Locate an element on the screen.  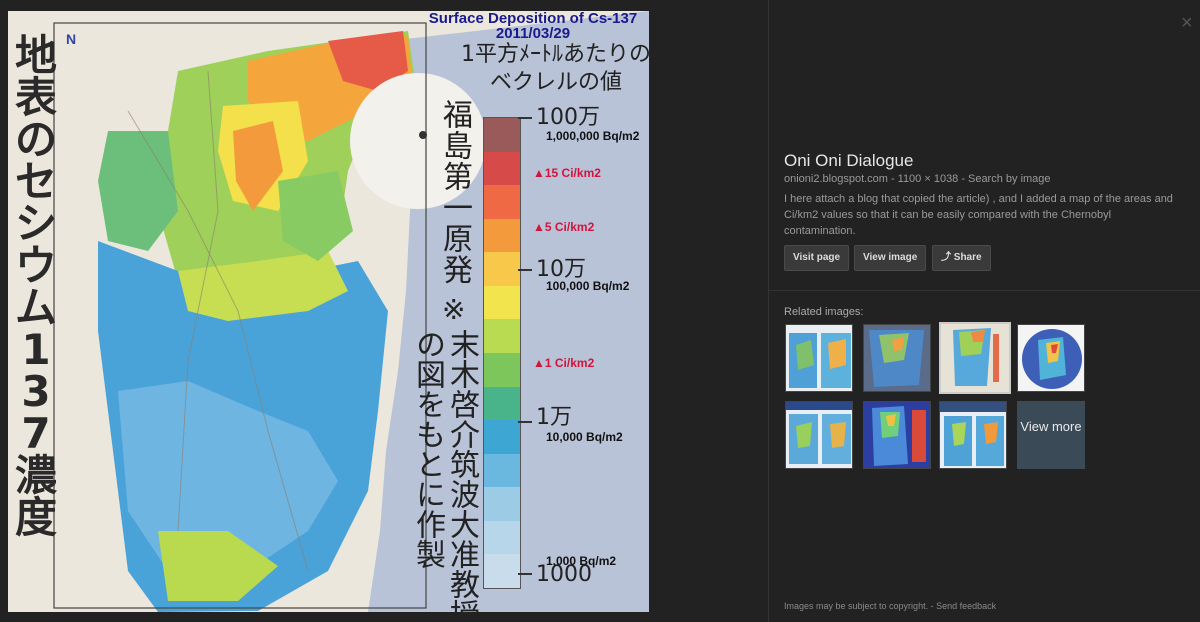
send-feedback-link: Send feedback is located at coordinates (966, 606).